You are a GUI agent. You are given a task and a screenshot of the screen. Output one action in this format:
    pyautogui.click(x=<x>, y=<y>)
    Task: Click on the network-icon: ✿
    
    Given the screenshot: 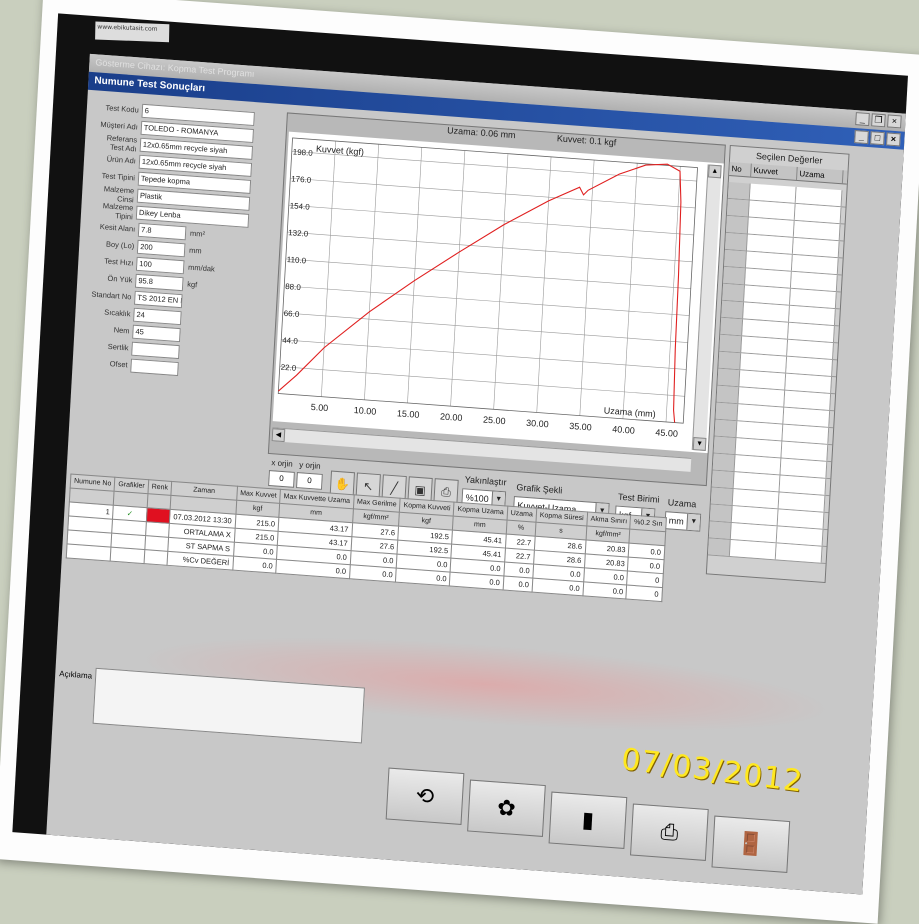 What is the action you would take?
    pyautogui.click(x=506, y=808)
    